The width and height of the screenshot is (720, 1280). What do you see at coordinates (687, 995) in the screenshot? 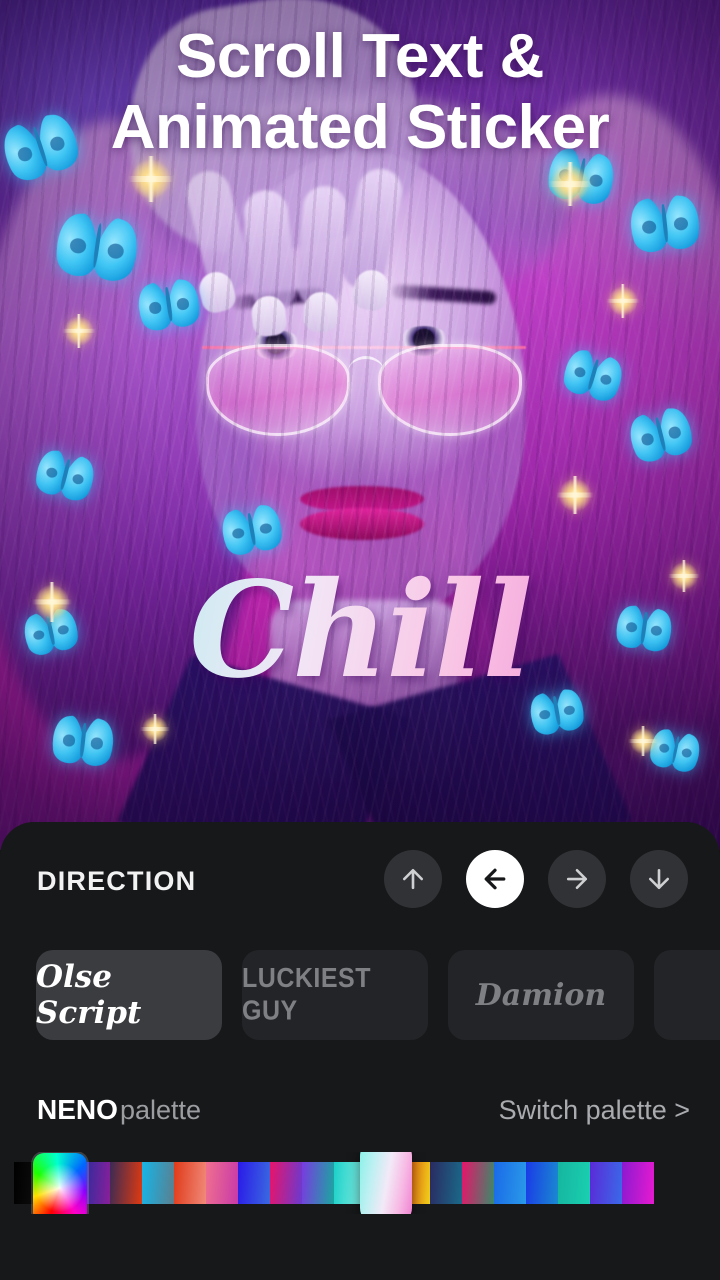
I see `font-chip-partial: Lo` at bounding box center [687, 995].